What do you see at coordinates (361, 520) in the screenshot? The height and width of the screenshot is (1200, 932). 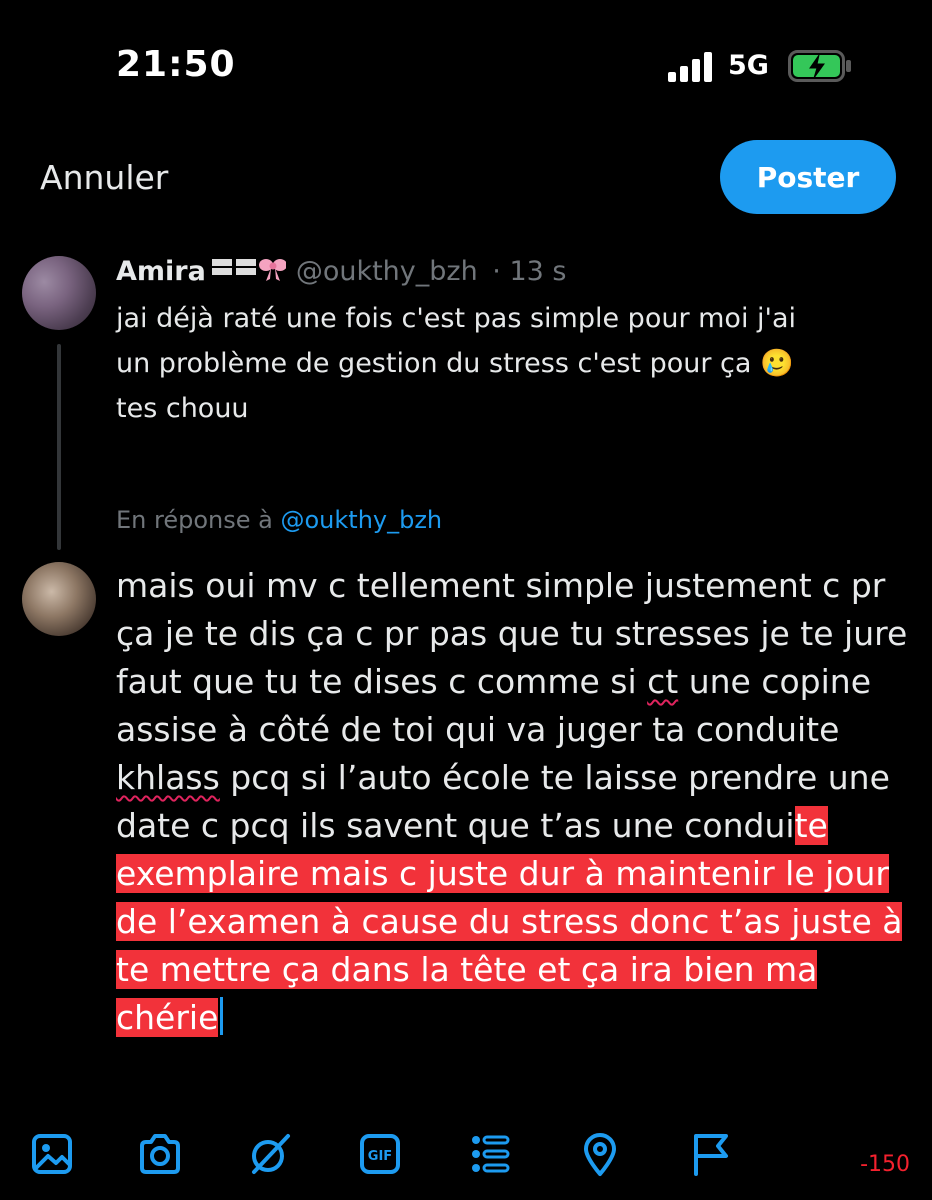 I see `reply-handle-link: @oukthy_bzh` at bounding box center [361, 520].